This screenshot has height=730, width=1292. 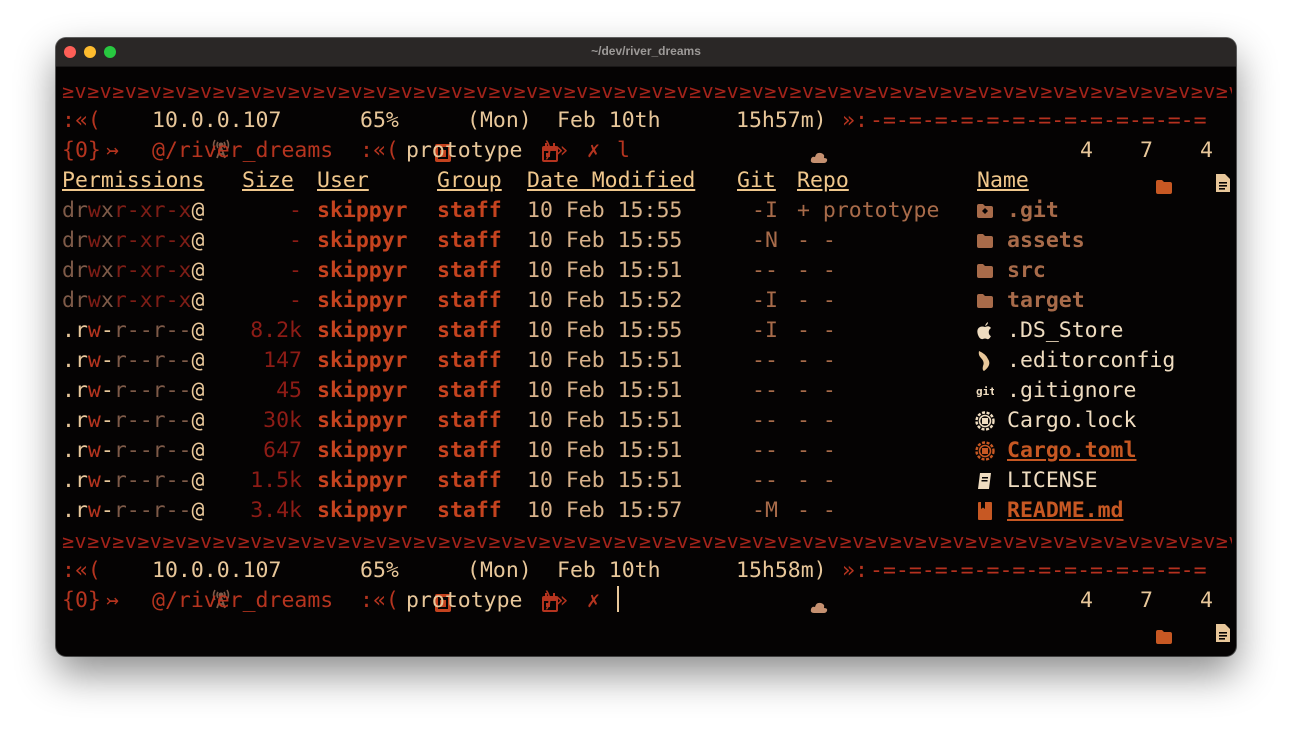 What do you see at coordinates (243, 600) in the screenshot?
I see `current-path: @/river_dreams` at bounding box center [243, 600].